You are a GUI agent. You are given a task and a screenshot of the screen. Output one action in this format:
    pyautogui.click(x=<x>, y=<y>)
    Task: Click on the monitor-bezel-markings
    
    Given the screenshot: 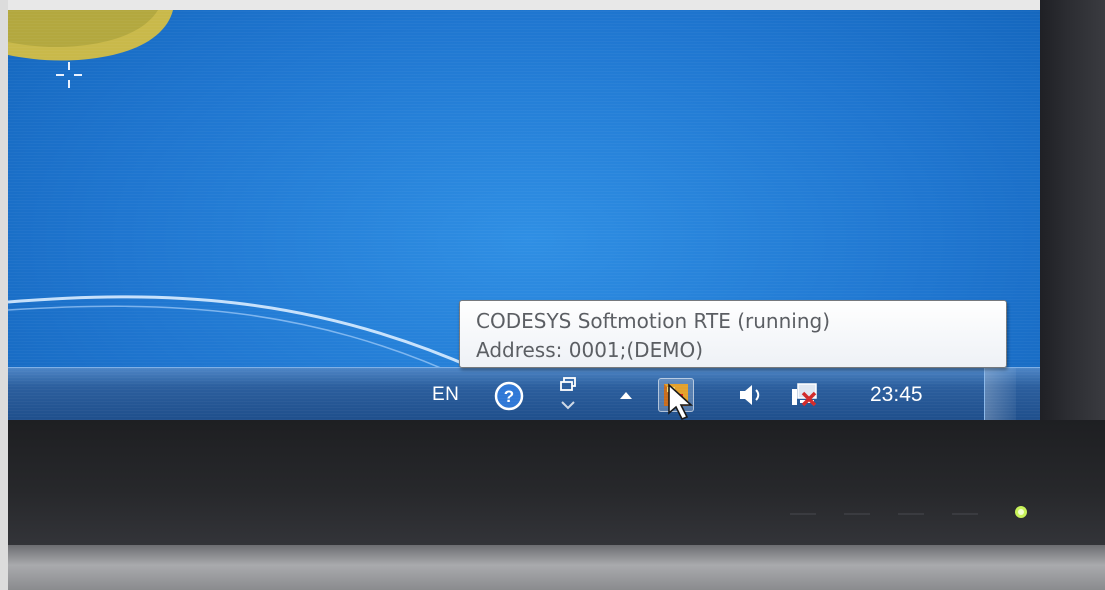 What is the action you would take?
    pyautogui.click(x=890, y=515)
    